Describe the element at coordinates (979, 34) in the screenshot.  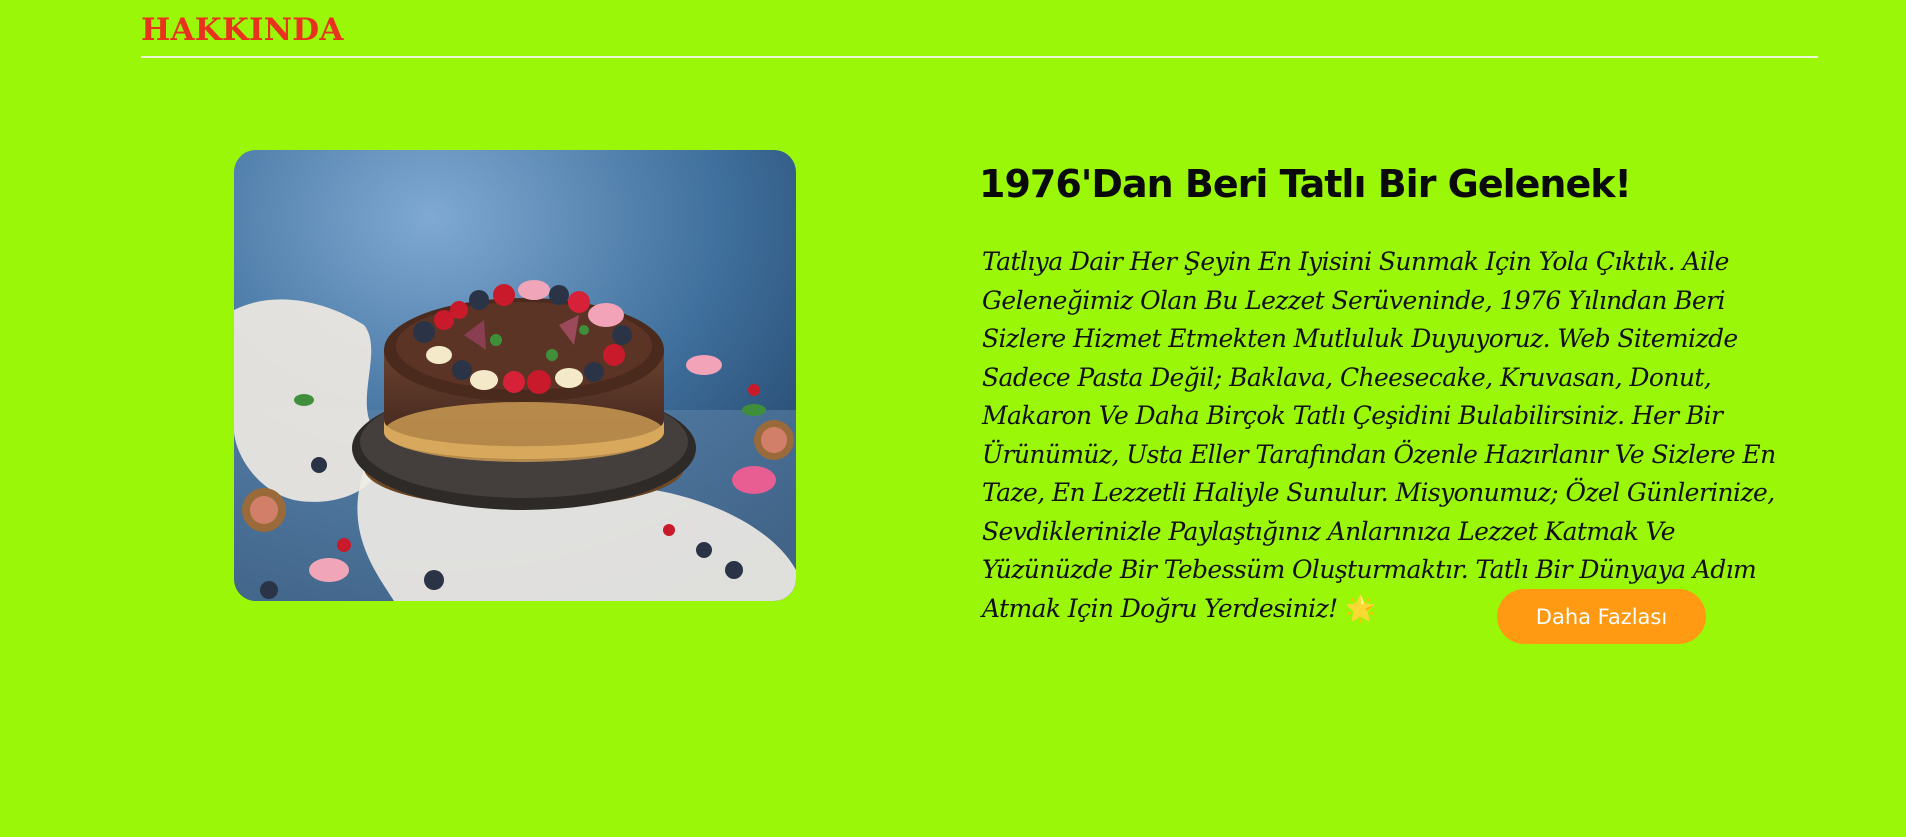
I see `section-header: HAKKINDA` at that location.